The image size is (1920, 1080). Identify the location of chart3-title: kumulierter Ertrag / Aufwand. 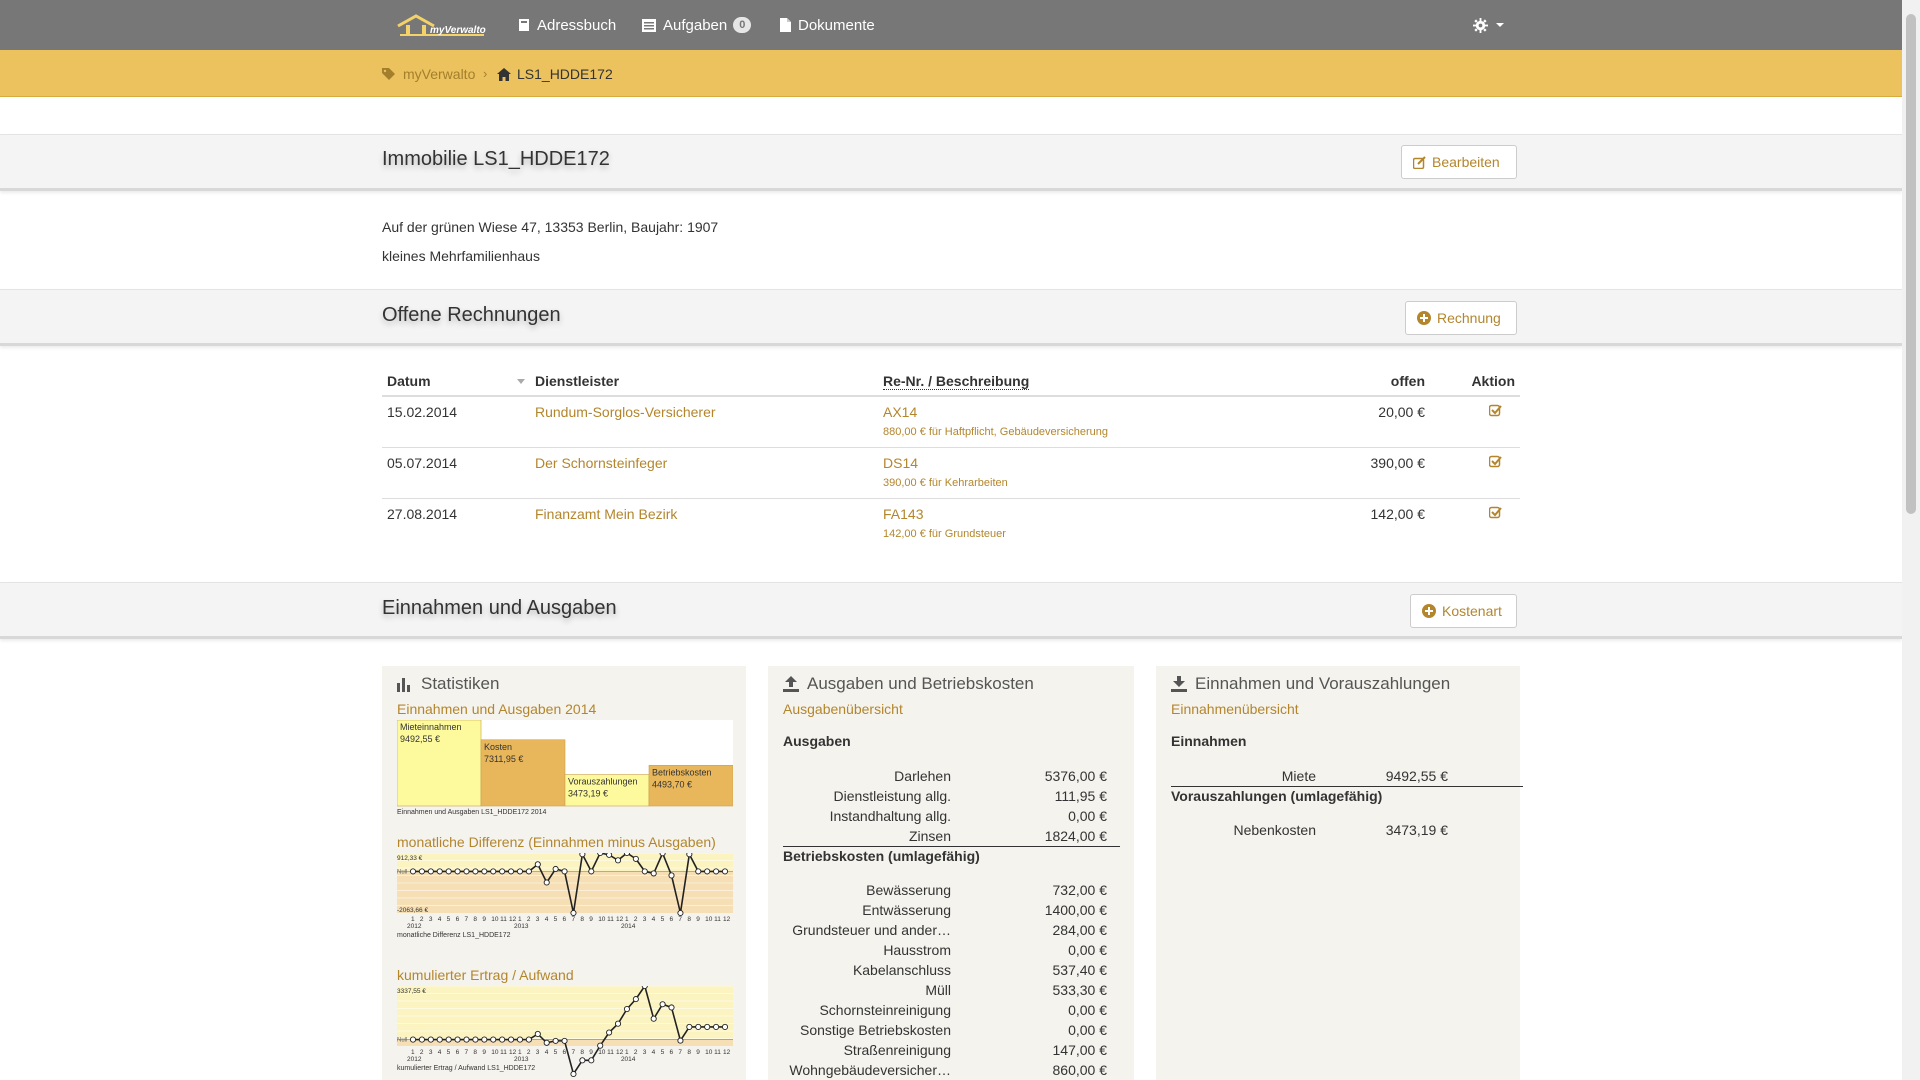
(485, 975).